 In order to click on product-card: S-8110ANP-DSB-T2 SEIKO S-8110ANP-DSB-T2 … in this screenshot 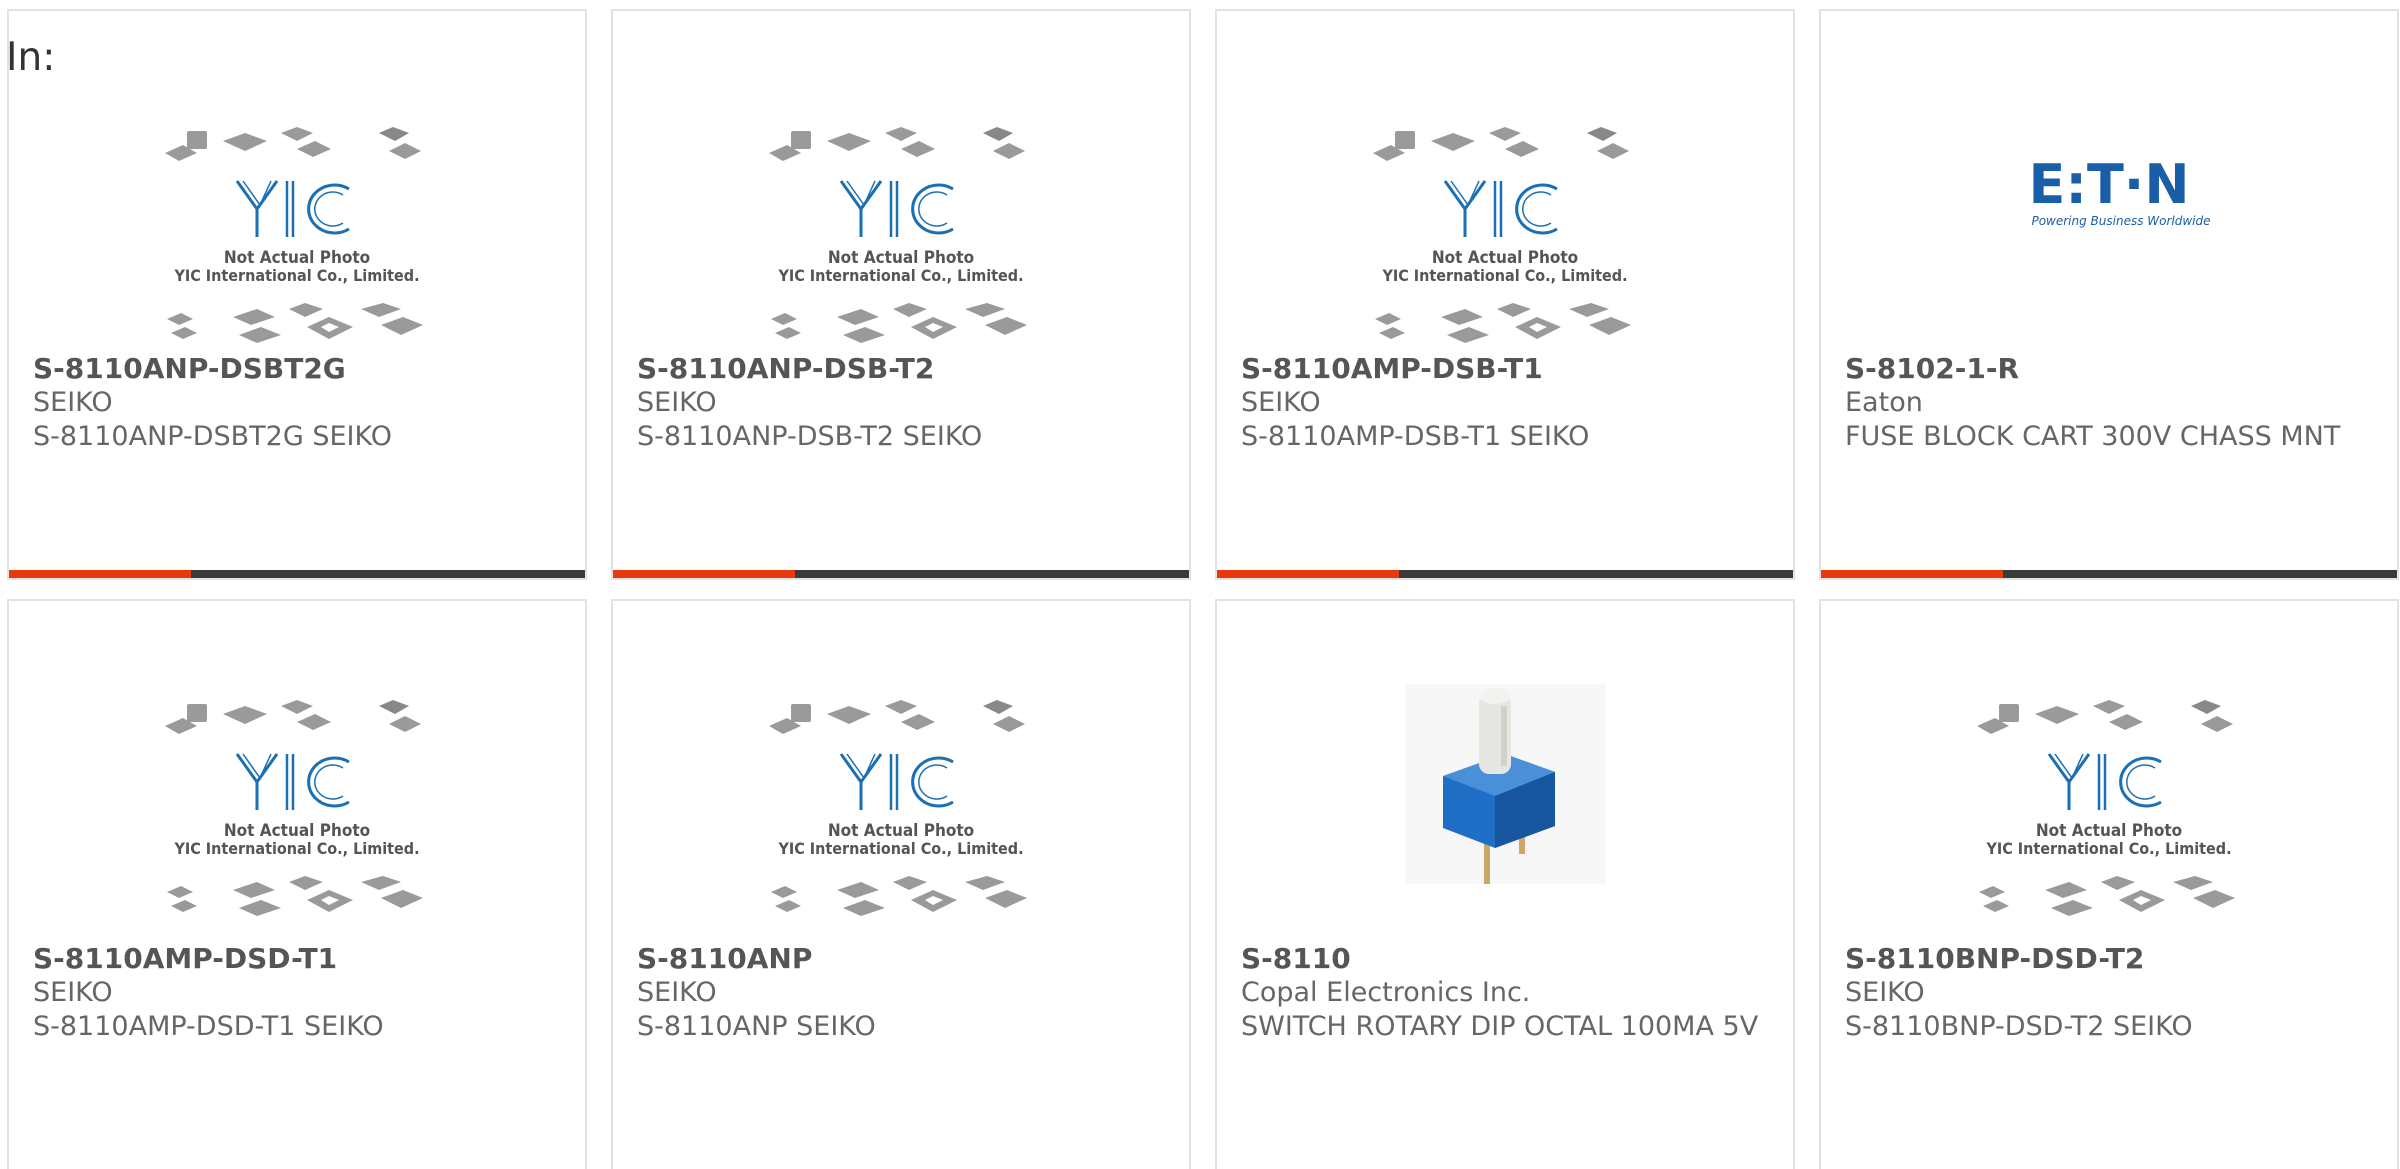, I will do `click(901, 294)`.